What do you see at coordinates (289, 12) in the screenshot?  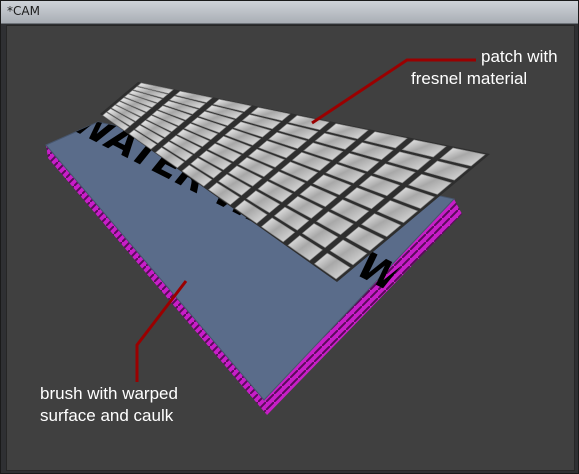 I see `title-bar: *CAM` at bounding box center [289, 12].